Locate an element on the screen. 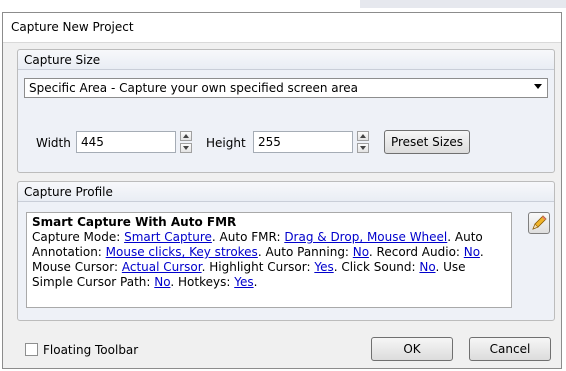 This screenshot has height=371, width=566. width-label: Width is located at coordinates (53, 143).